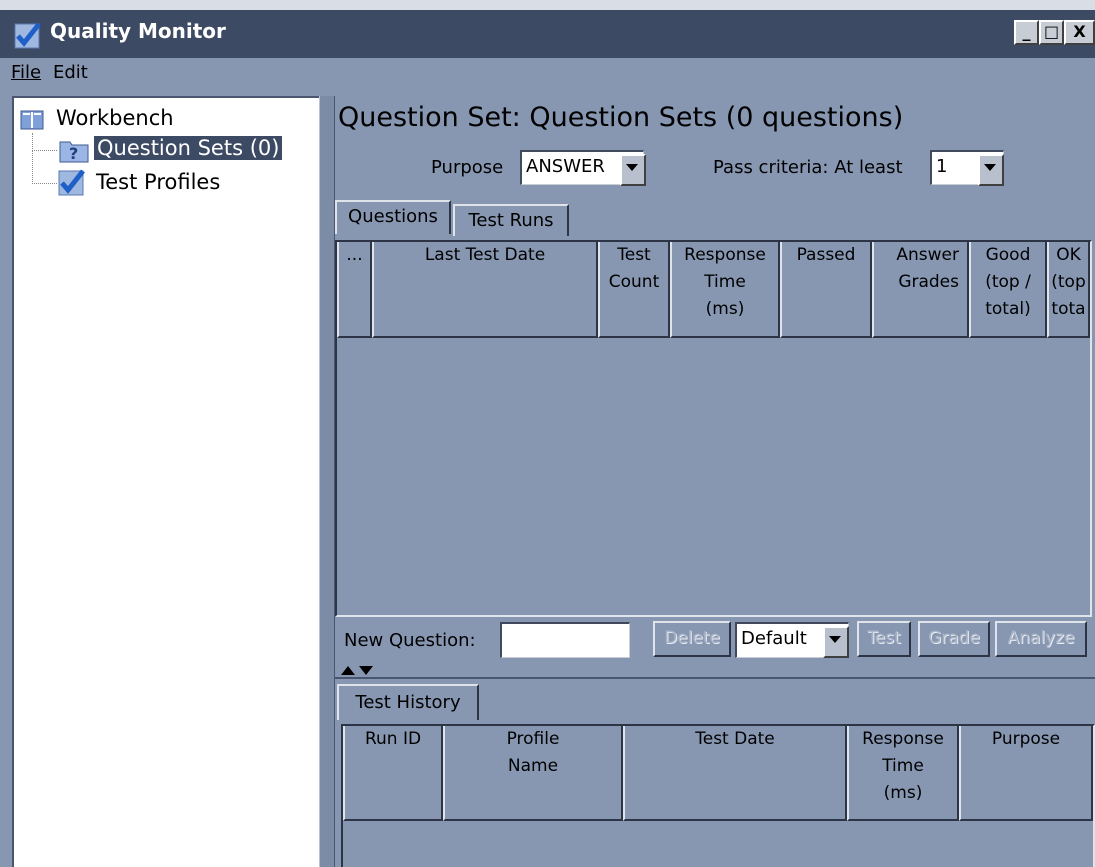  I want to click on close-button: X, so click(1079, 32).